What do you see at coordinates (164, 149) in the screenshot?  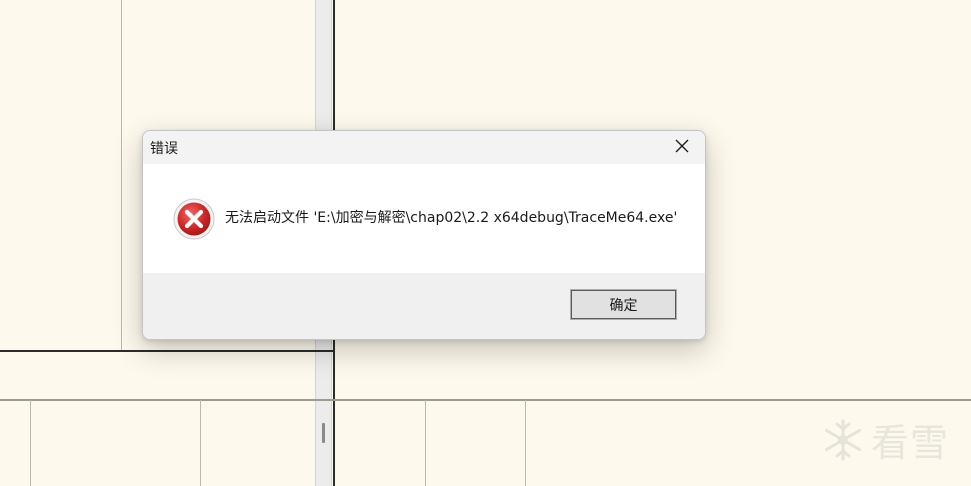 I see `dialog-title: 错误` at bounding box center [164, 149].